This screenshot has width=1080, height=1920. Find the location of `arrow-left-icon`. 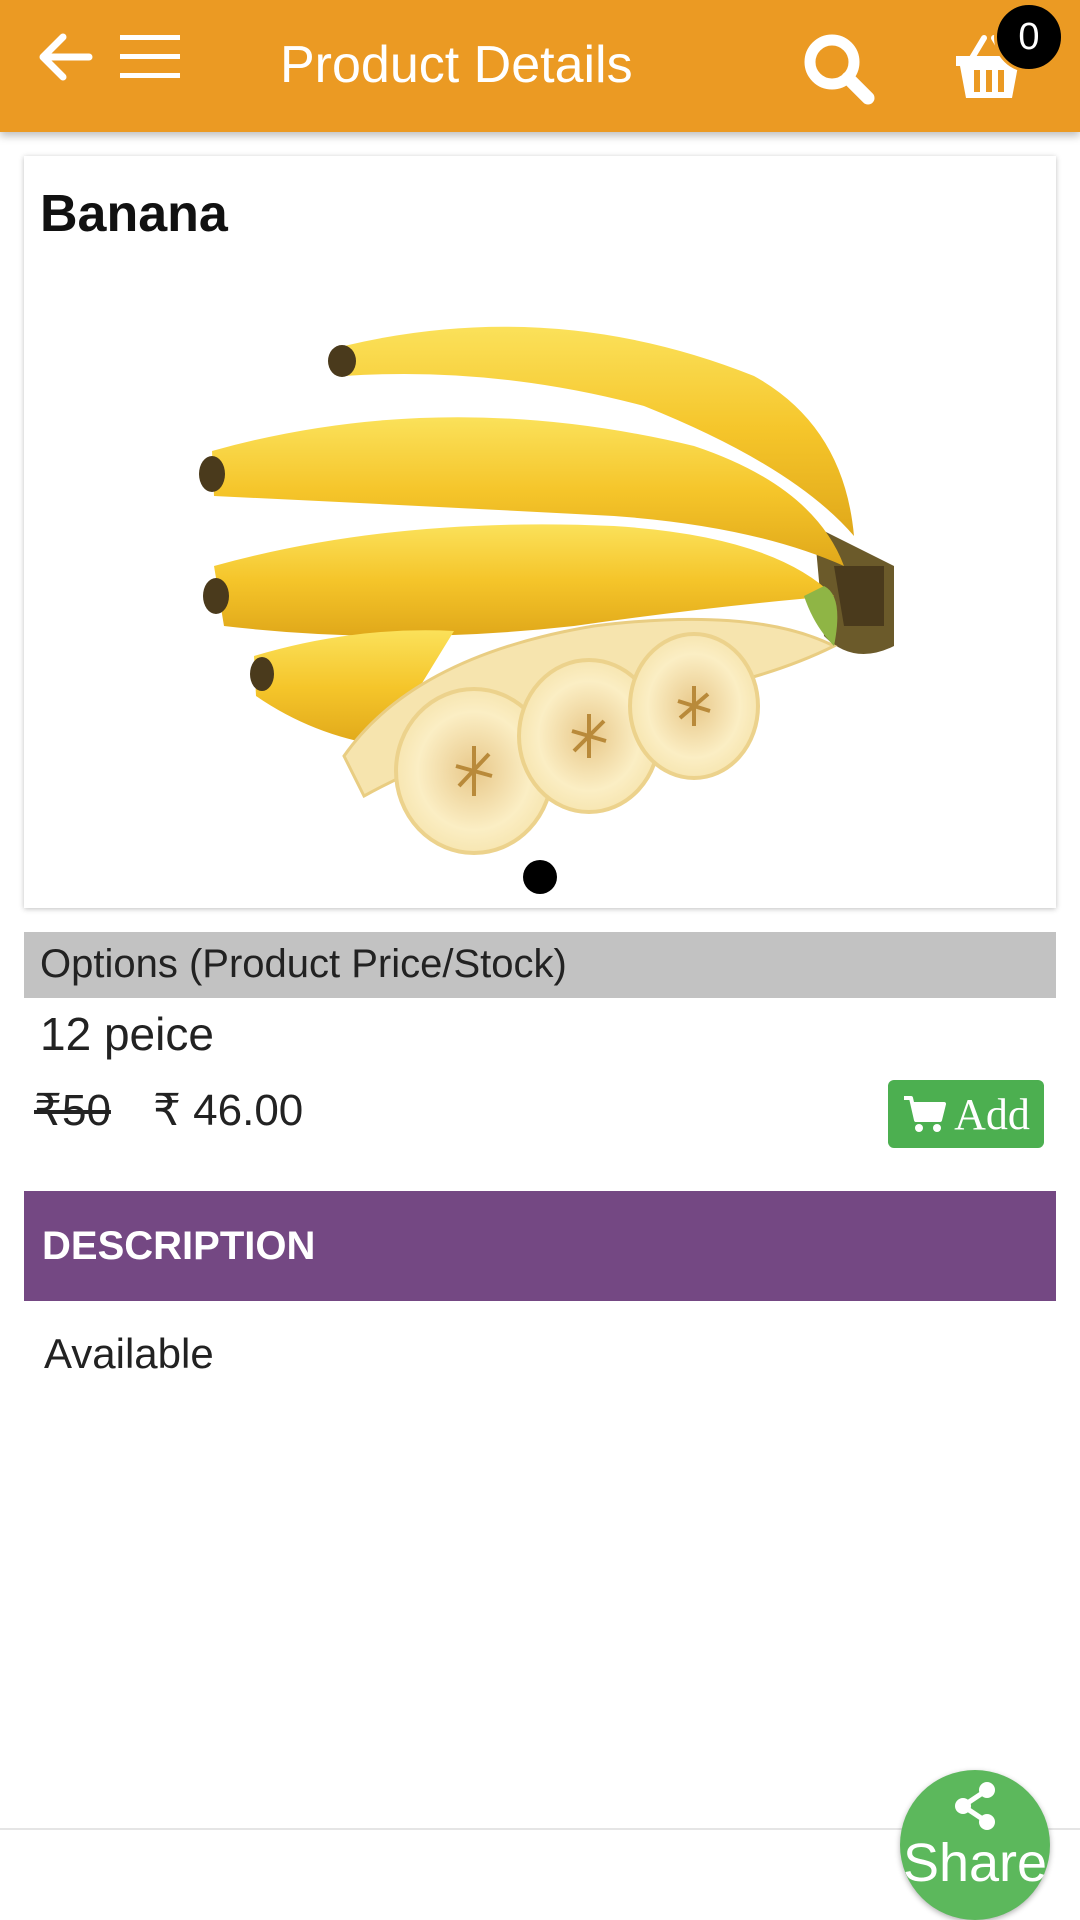

arrow-left-icon is located at coordinates (66, 57).